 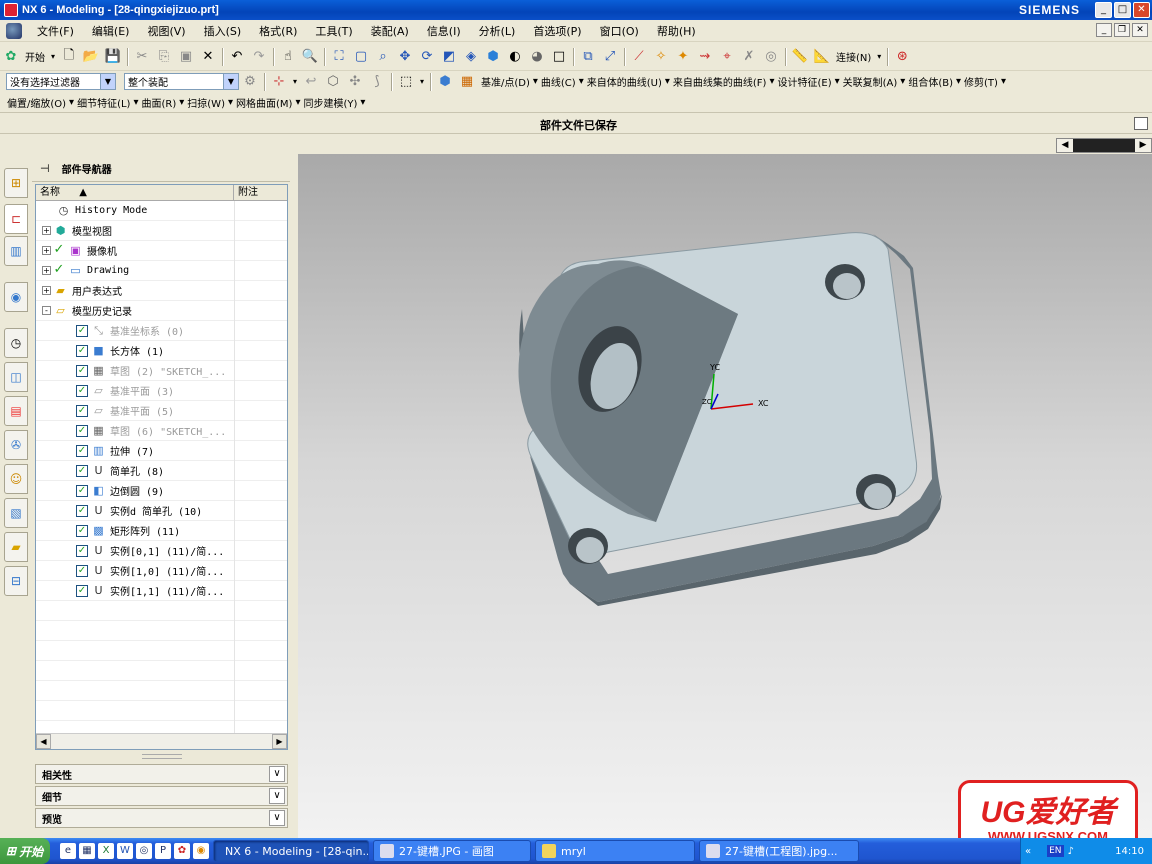 What do you see at coordinates (1104, 145) in the screenshot?
I see `horizontal-scrollbar: ◀ ▶` at bounding box center [1104, 145].